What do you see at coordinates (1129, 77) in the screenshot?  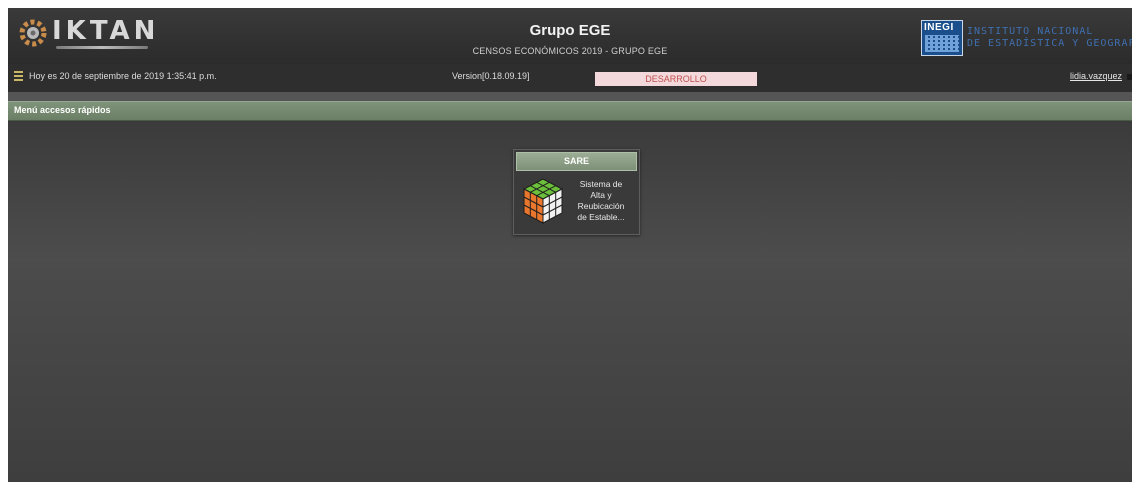 I see `user-menu-icon` at bounding box center [1129, 77].